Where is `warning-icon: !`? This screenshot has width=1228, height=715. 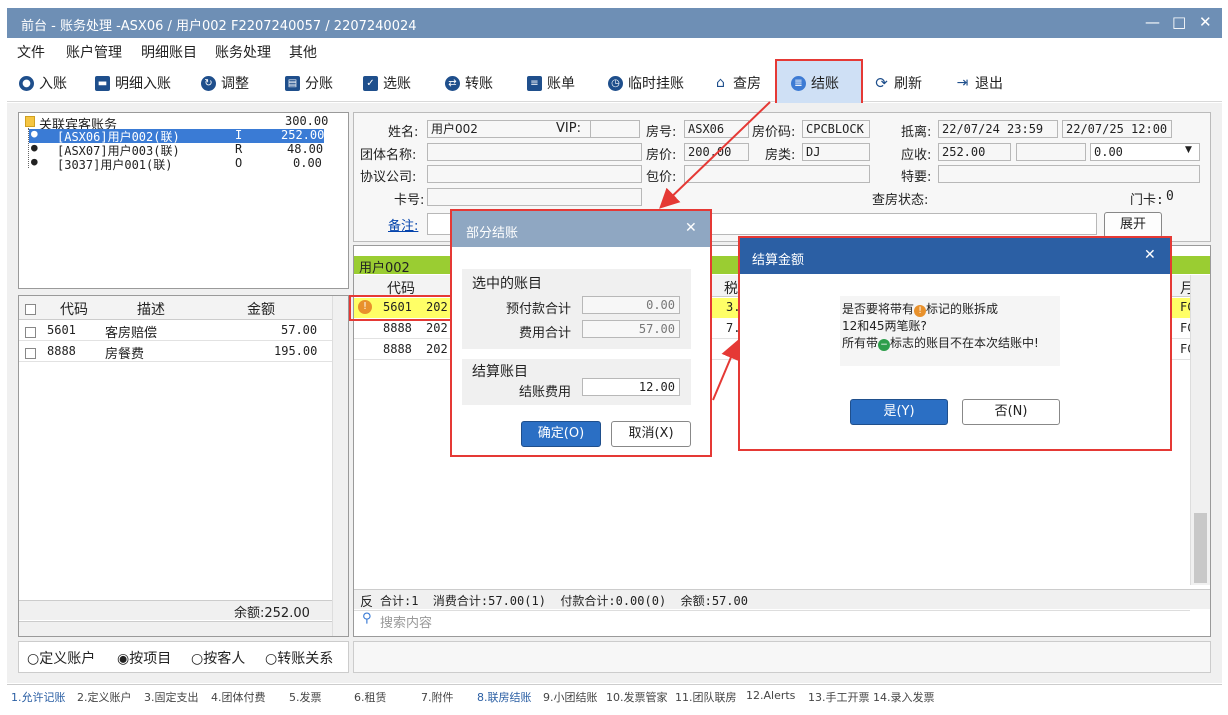
warning-icon: ! is located at coordinates (920, 311).